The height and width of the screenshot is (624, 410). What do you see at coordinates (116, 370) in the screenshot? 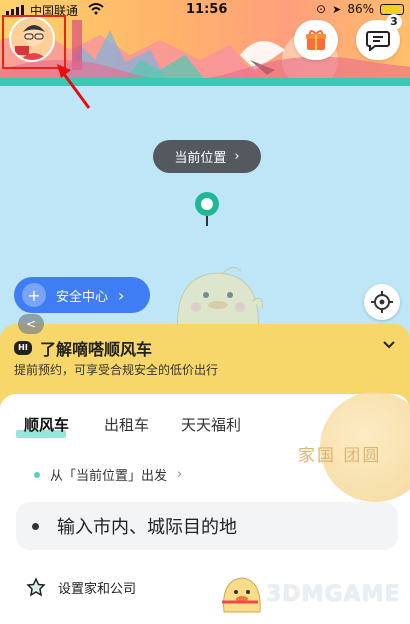
I see `info-banner-subtitle: 提前预约，可享受合规安全的低价出行` at bounding box center [116, 370].